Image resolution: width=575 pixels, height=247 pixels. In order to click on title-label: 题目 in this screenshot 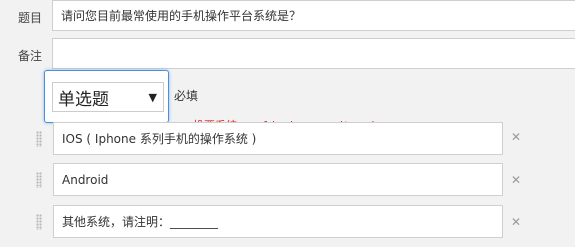, I will do `click(29, 18)`.